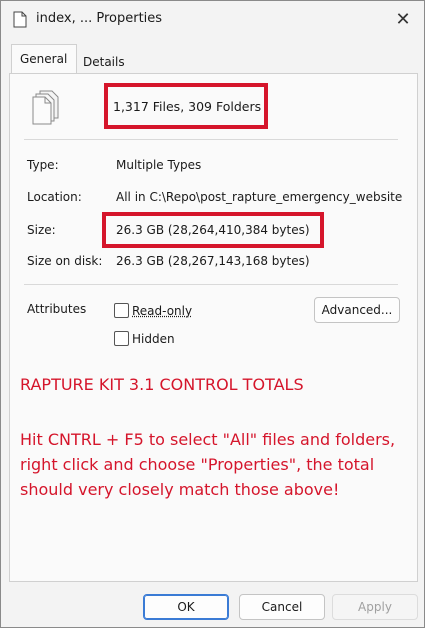 Image resolution: width=425 pixels, height=628 pixels. Describe the element at coordinates (375, 607) in the screenshot. I see `apply-button: Apply` at that location.